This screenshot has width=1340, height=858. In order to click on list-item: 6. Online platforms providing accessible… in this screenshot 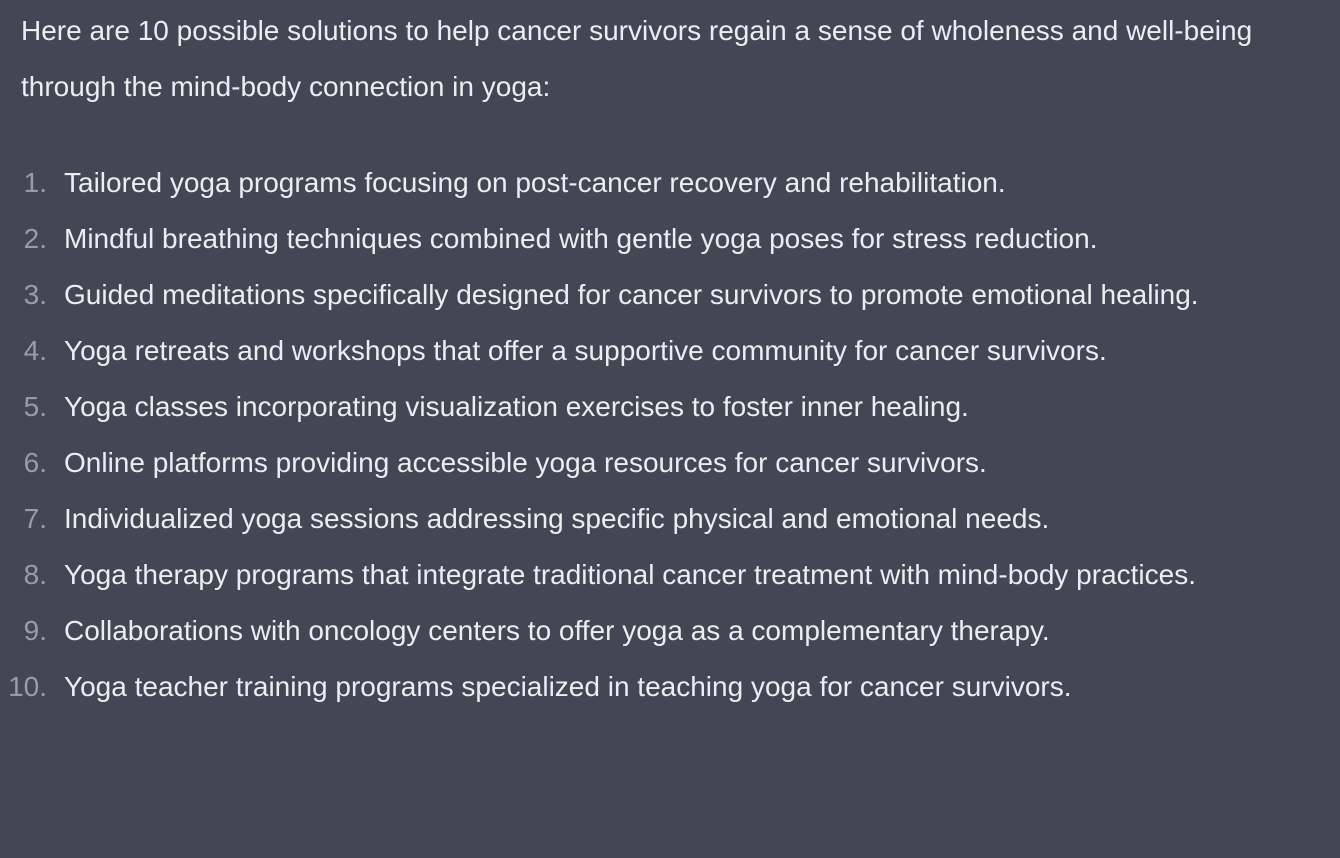, I will do `click(670, 463)`.